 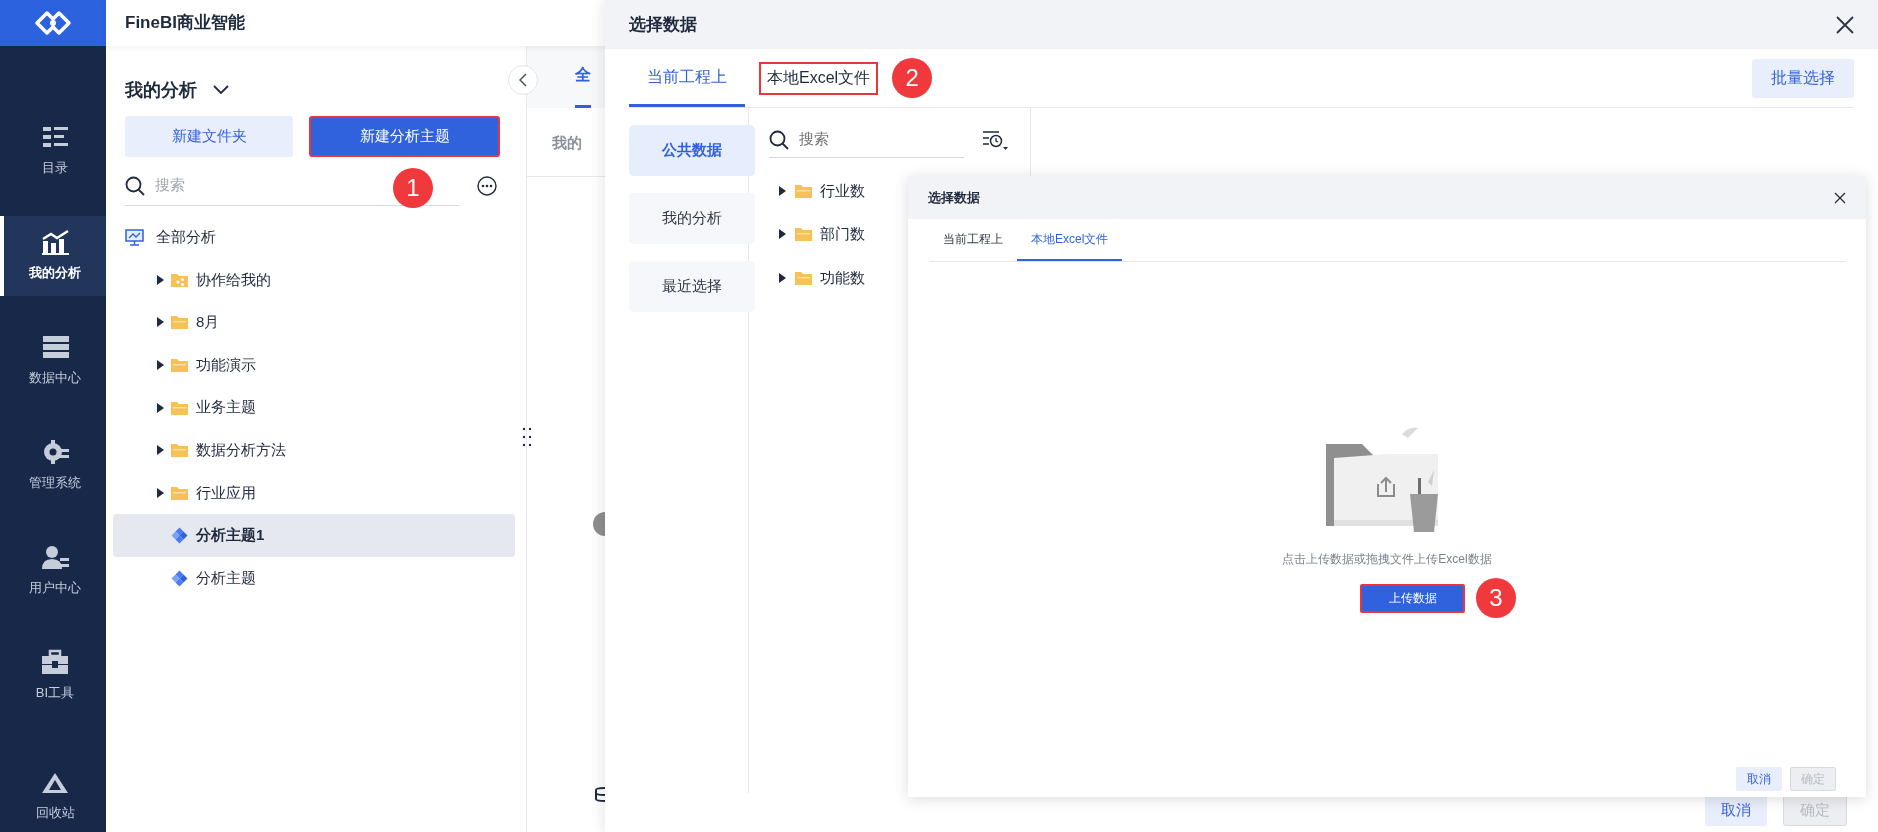 I want to click on tree-label: 协作给我的, so click(x=233, y=279).